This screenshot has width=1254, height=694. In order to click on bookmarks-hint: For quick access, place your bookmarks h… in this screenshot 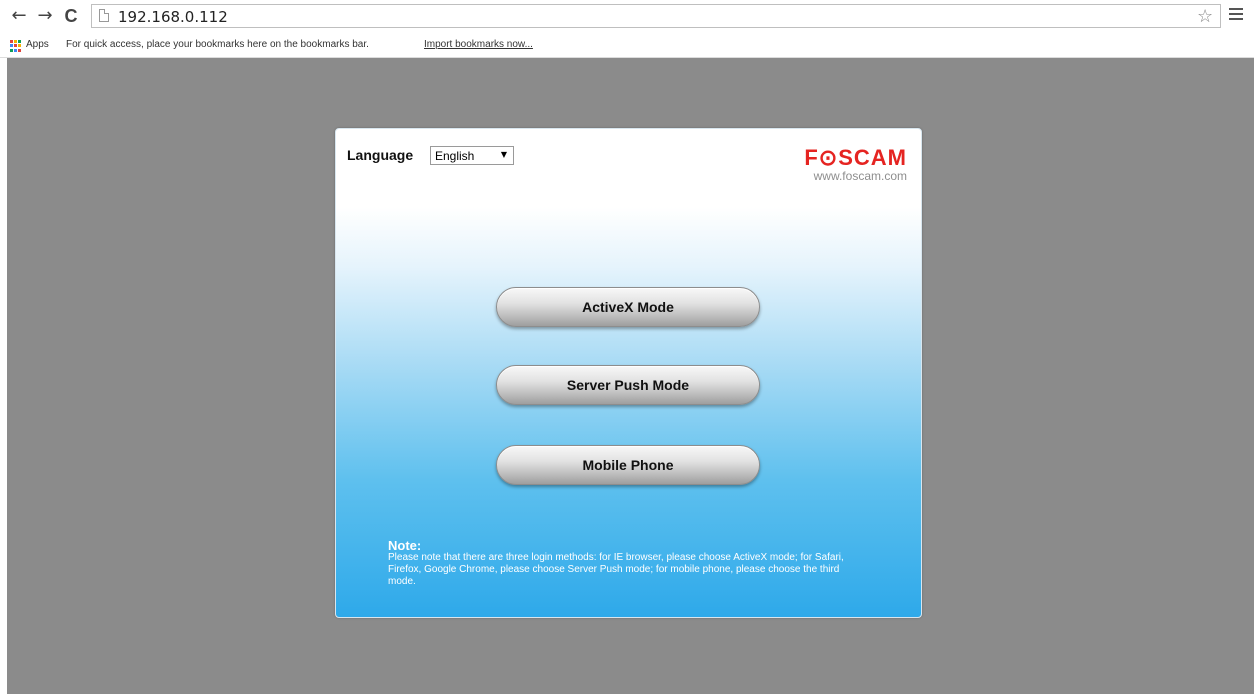, I will do `click(217, 44)`.